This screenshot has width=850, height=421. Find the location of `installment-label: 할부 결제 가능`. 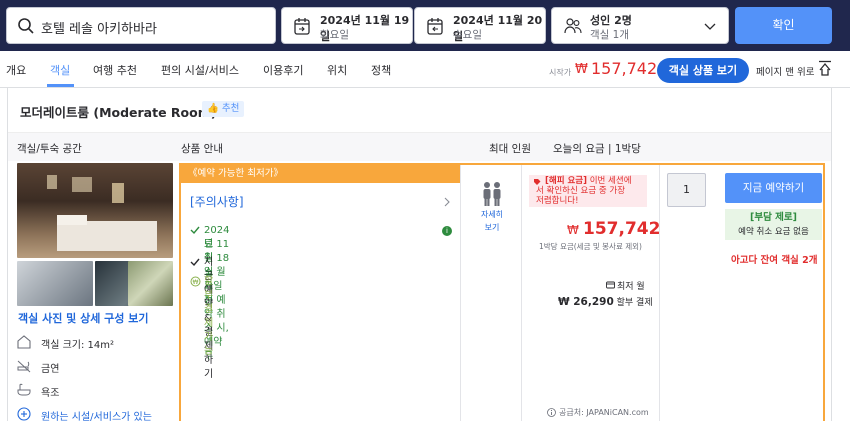

installment-label: 할부 결제 가능 is located at coordinates (209, 316).